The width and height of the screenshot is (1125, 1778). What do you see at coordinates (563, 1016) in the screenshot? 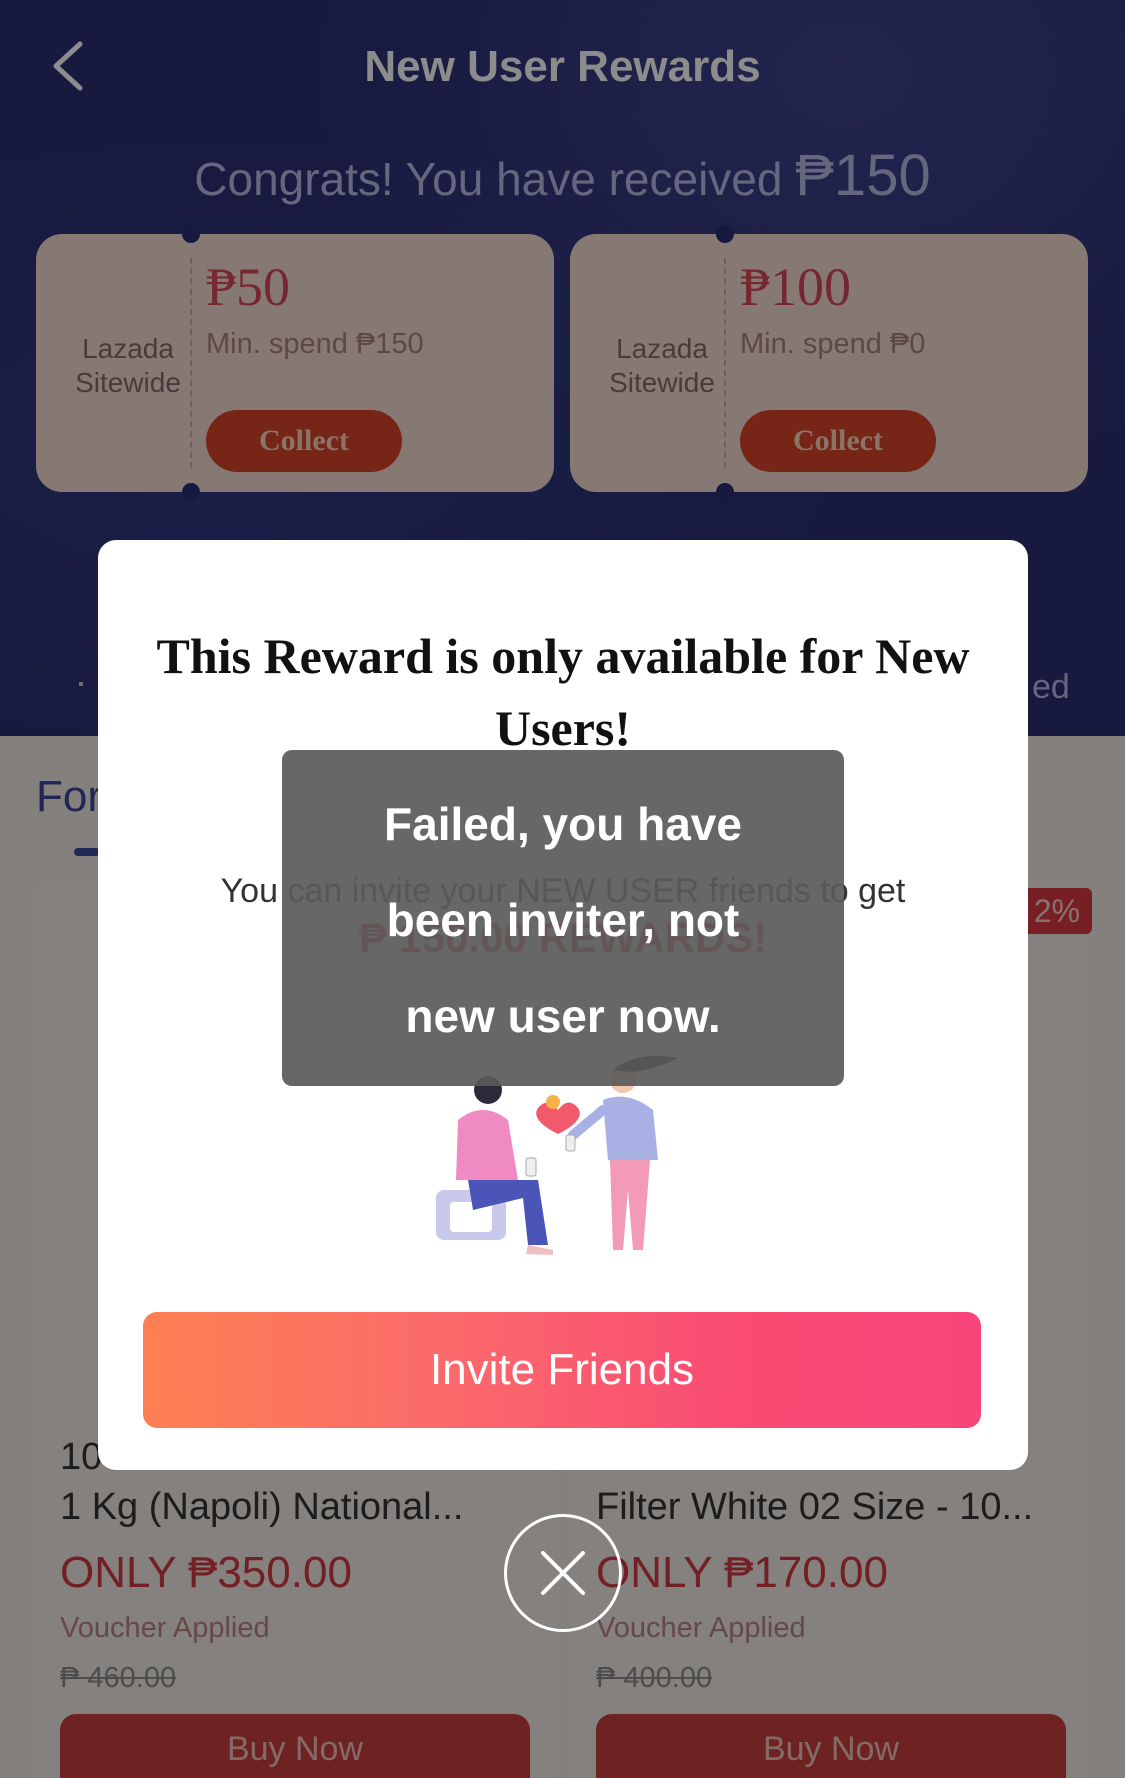
I see `toast-line: new user now.` at bounding box center [563, 1016].